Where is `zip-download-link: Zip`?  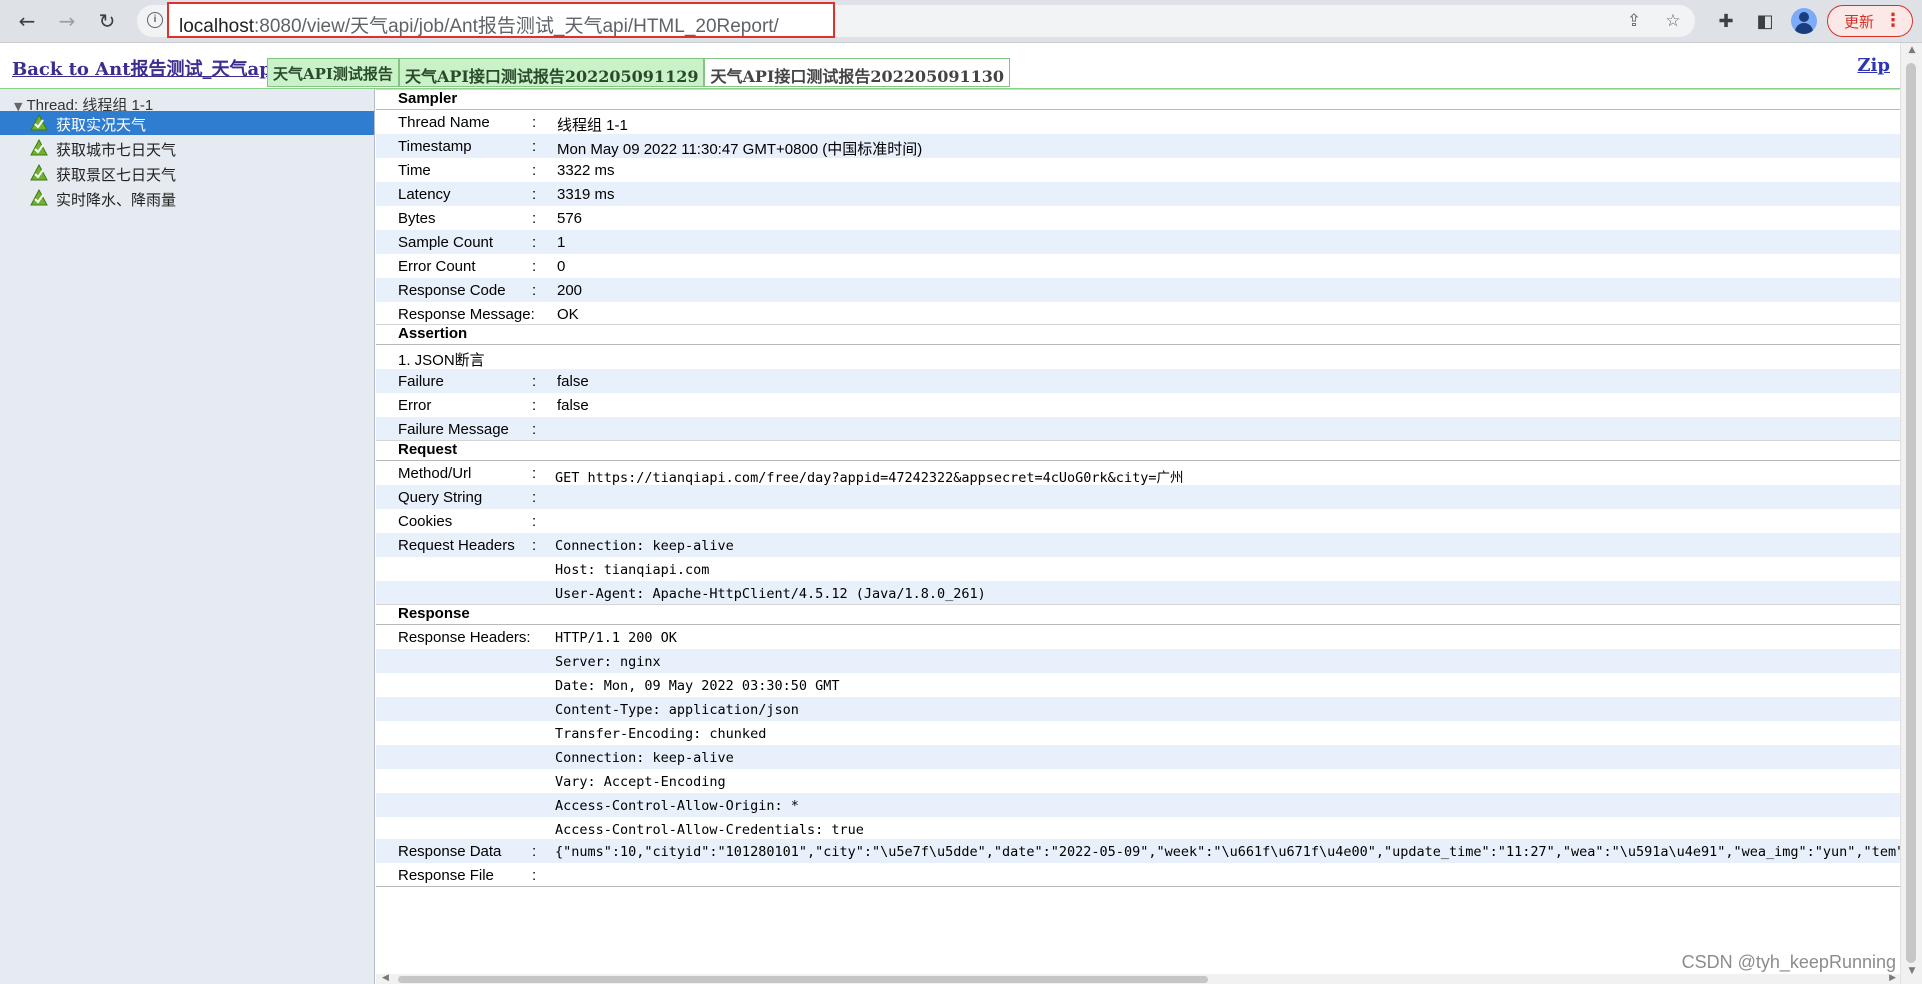 zip-download-link: Zip is located at coordinates (1873, 65).